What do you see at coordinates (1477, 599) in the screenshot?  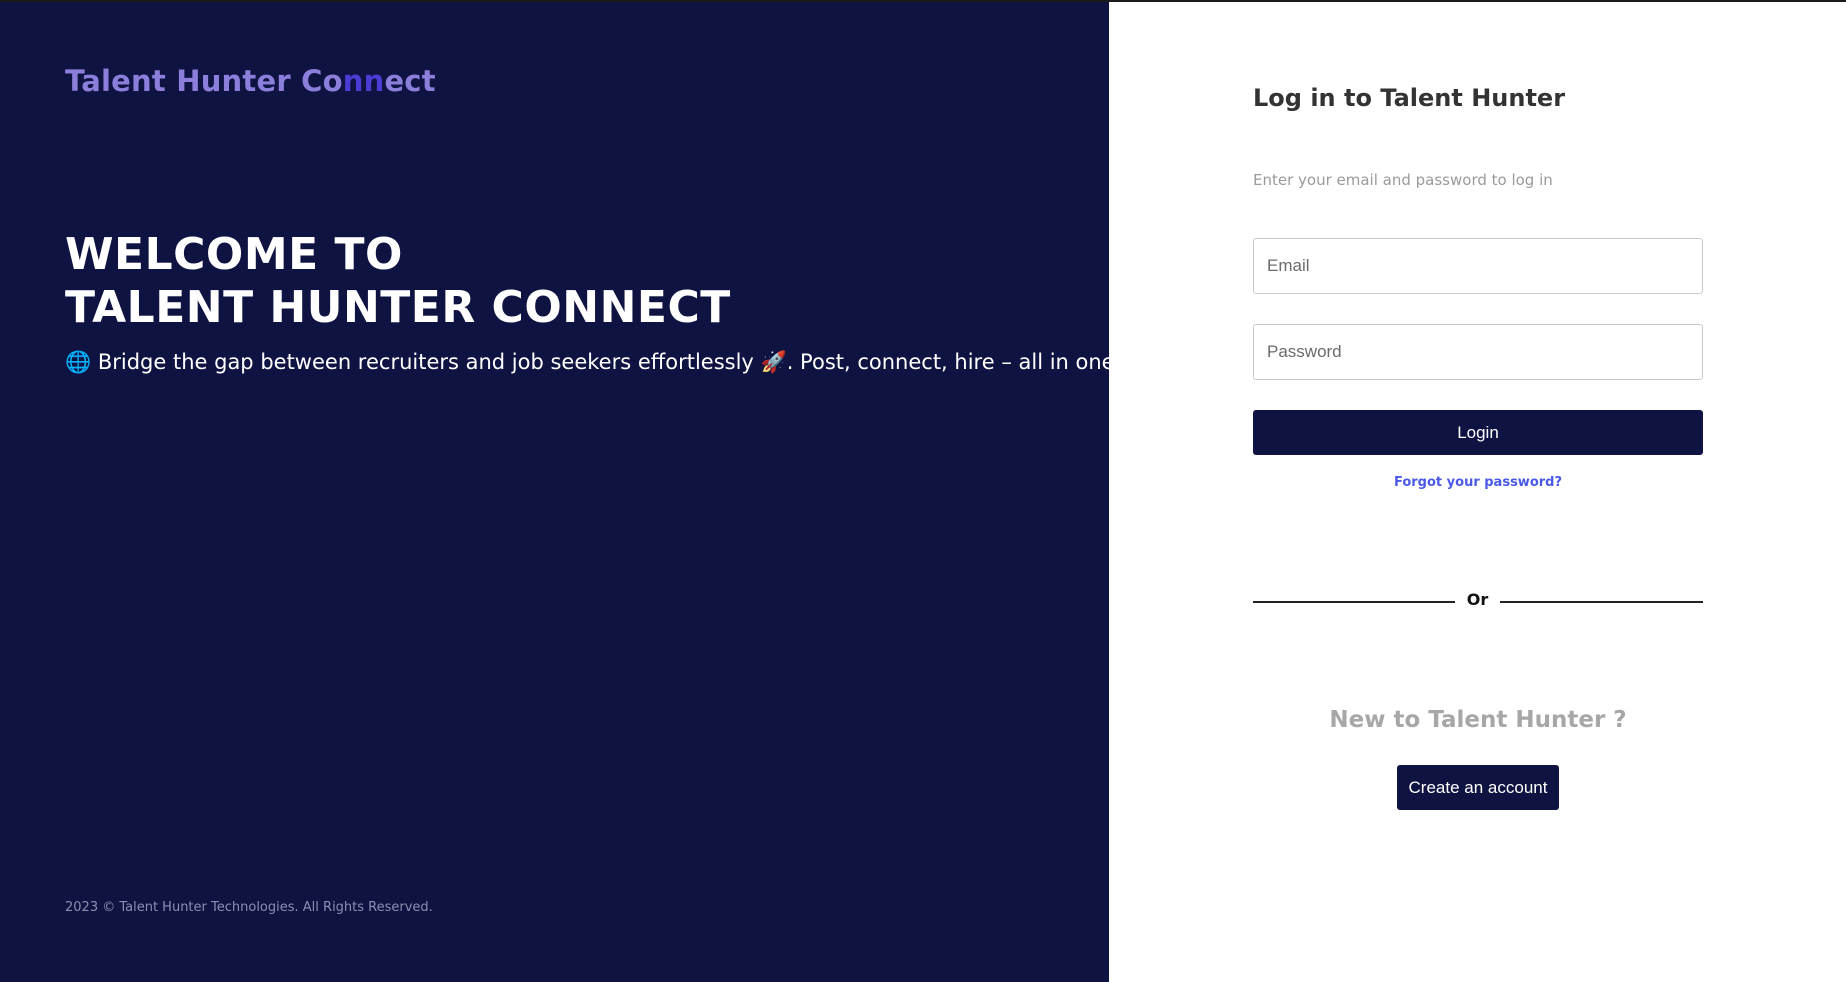 I see `divider-label: Or` at bounding box center [1477, 599].